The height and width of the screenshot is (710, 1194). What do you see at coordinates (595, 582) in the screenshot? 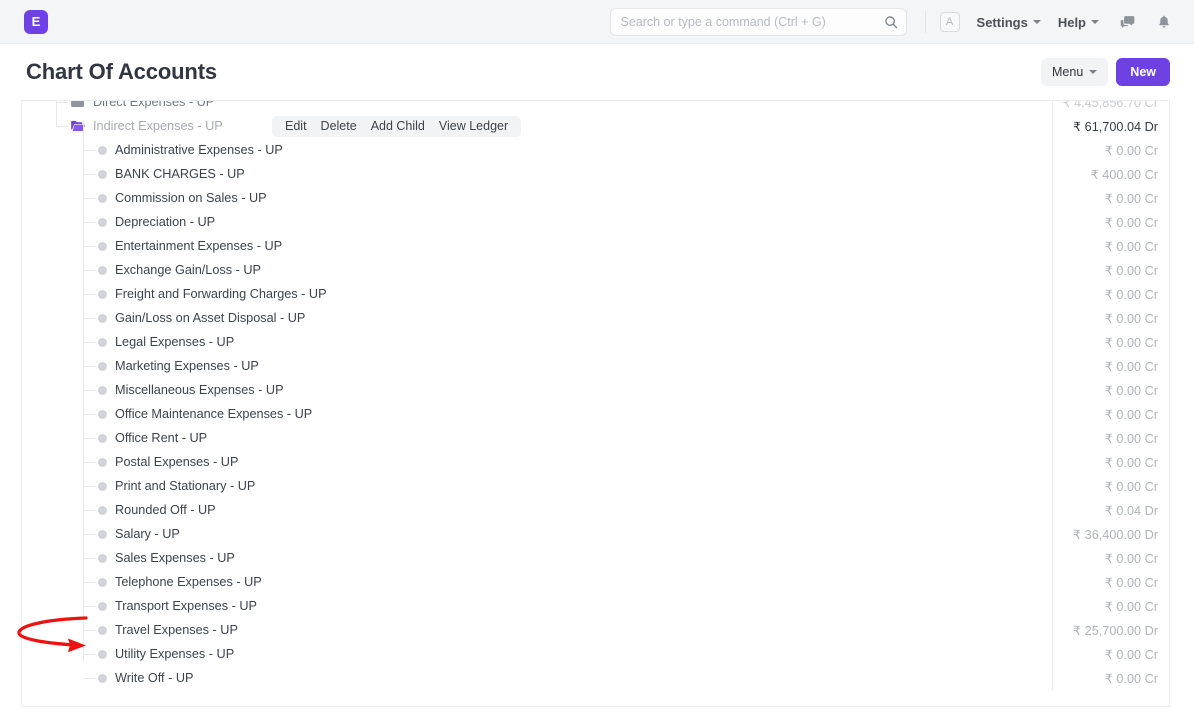
I see `tree-row: Telephone Expenses - UP ₹ 0.00 Cr` at bounding box center [595, 582].